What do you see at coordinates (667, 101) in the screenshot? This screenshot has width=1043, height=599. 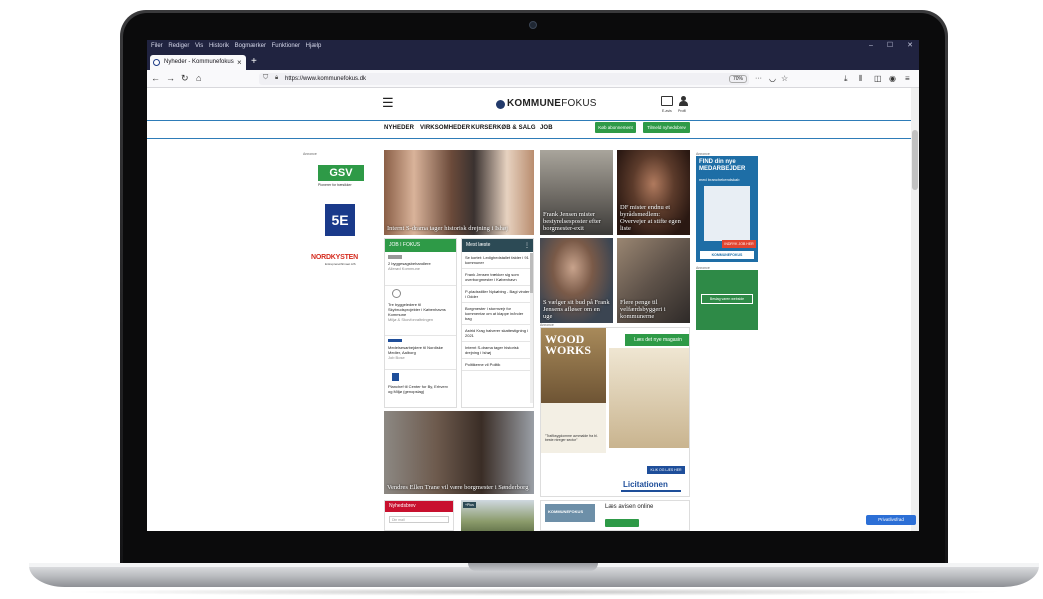 I see `e-avis-icon` at bounding box center [667, 101].